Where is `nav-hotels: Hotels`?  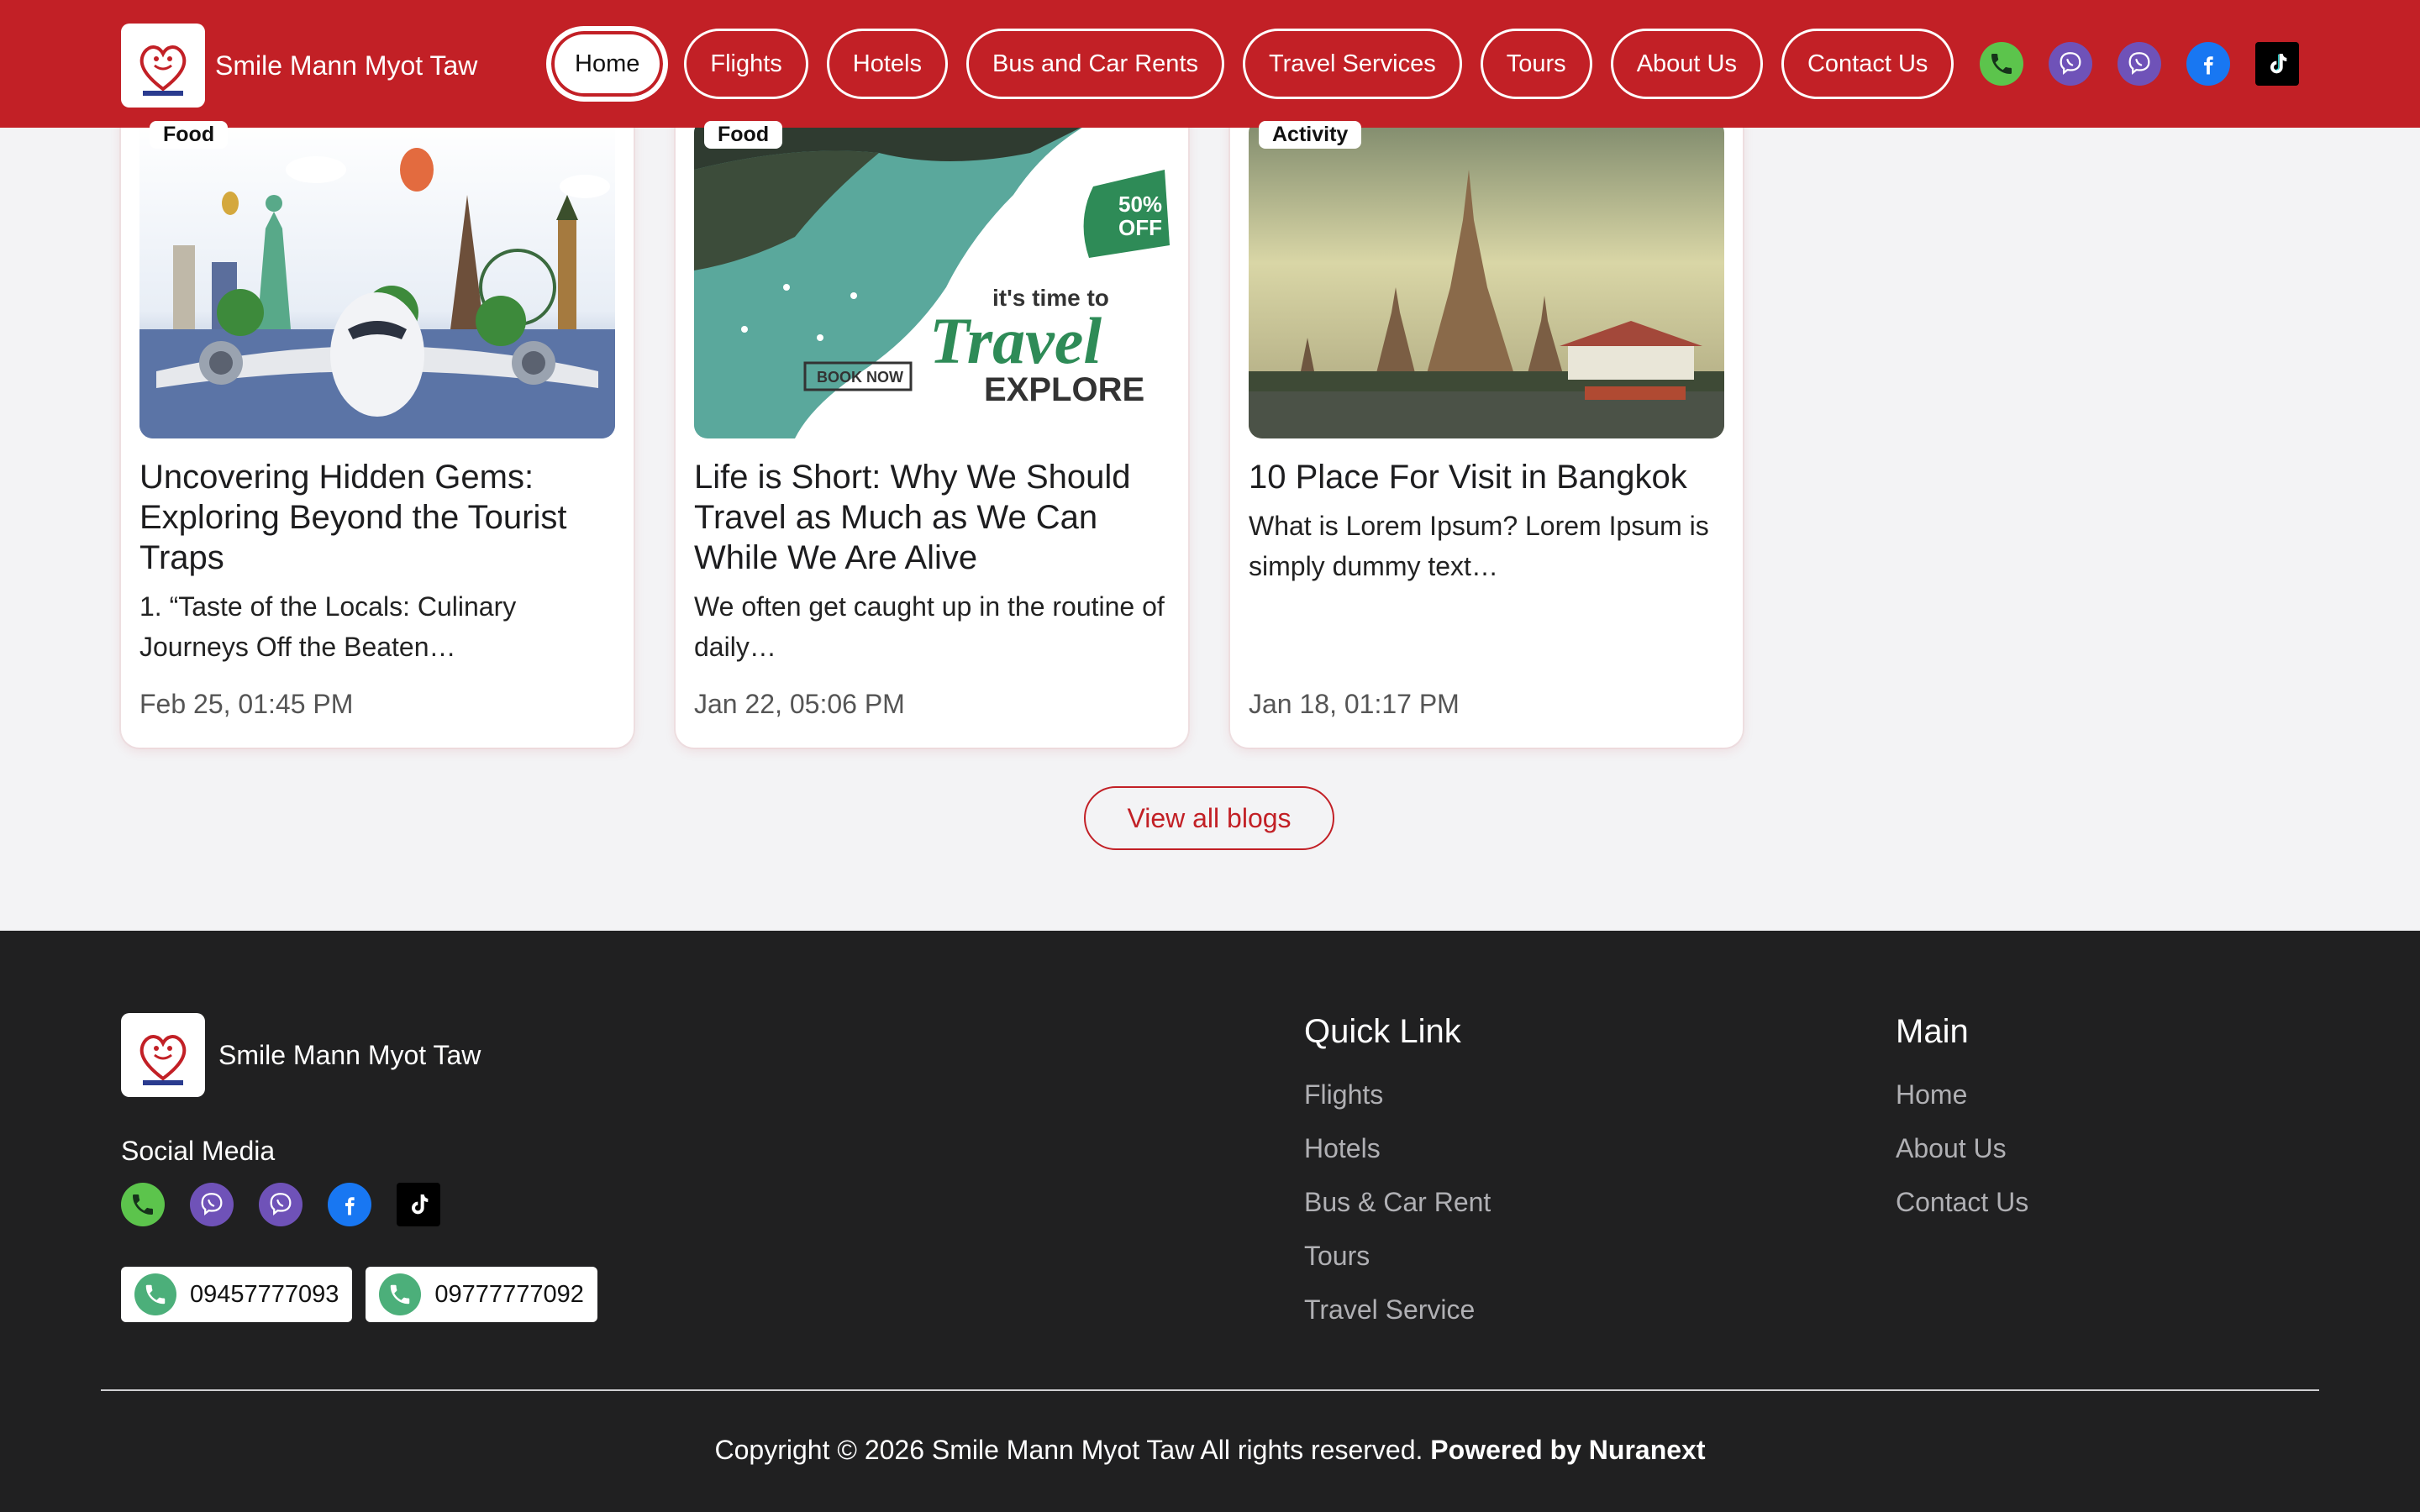
nav-hotels: Hotels is located at coordinates (887, 64).